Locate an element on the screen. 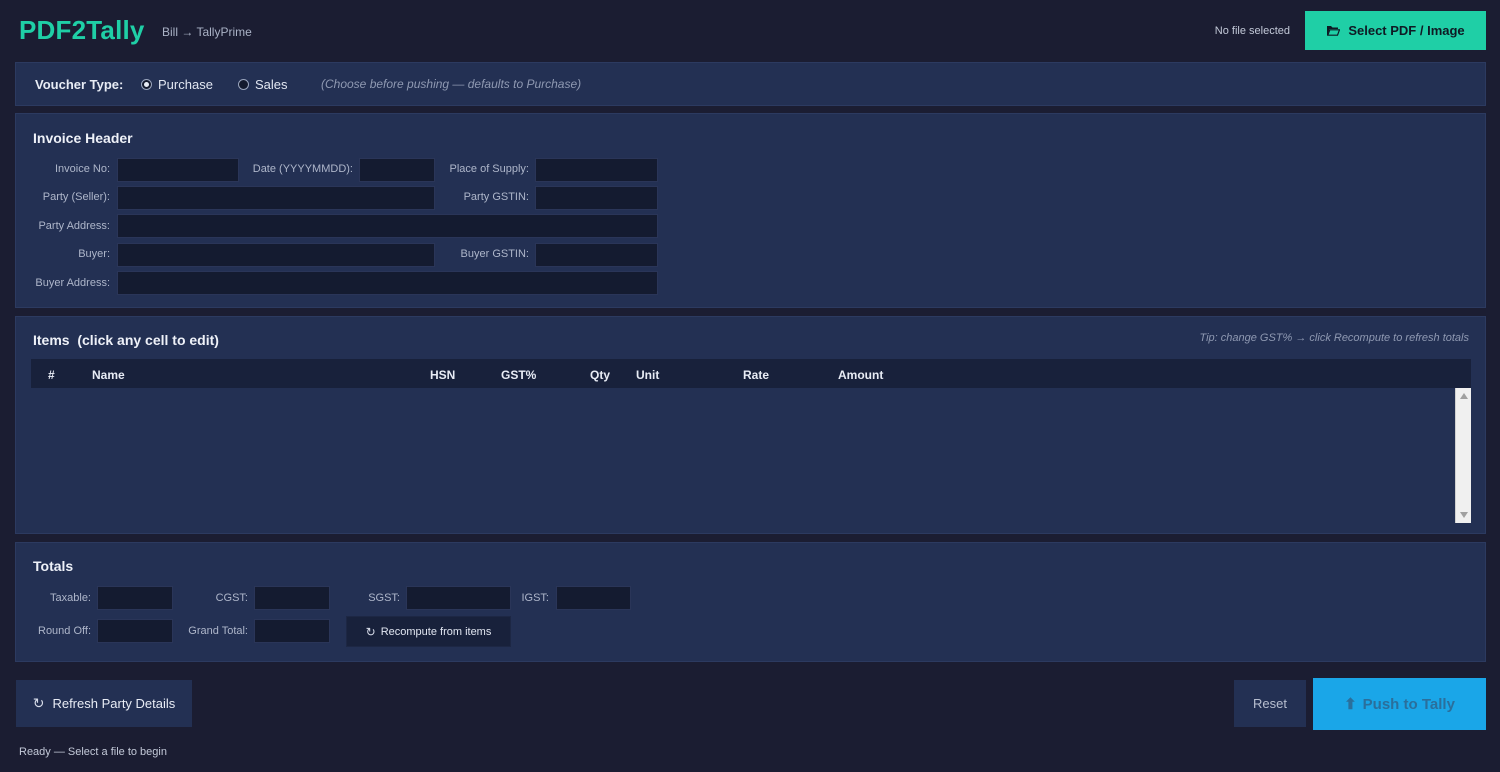 This screenshot has width=1500, height=772. refresh-party-details-label: Refresh Party Details is located at coordinates (114, 703).